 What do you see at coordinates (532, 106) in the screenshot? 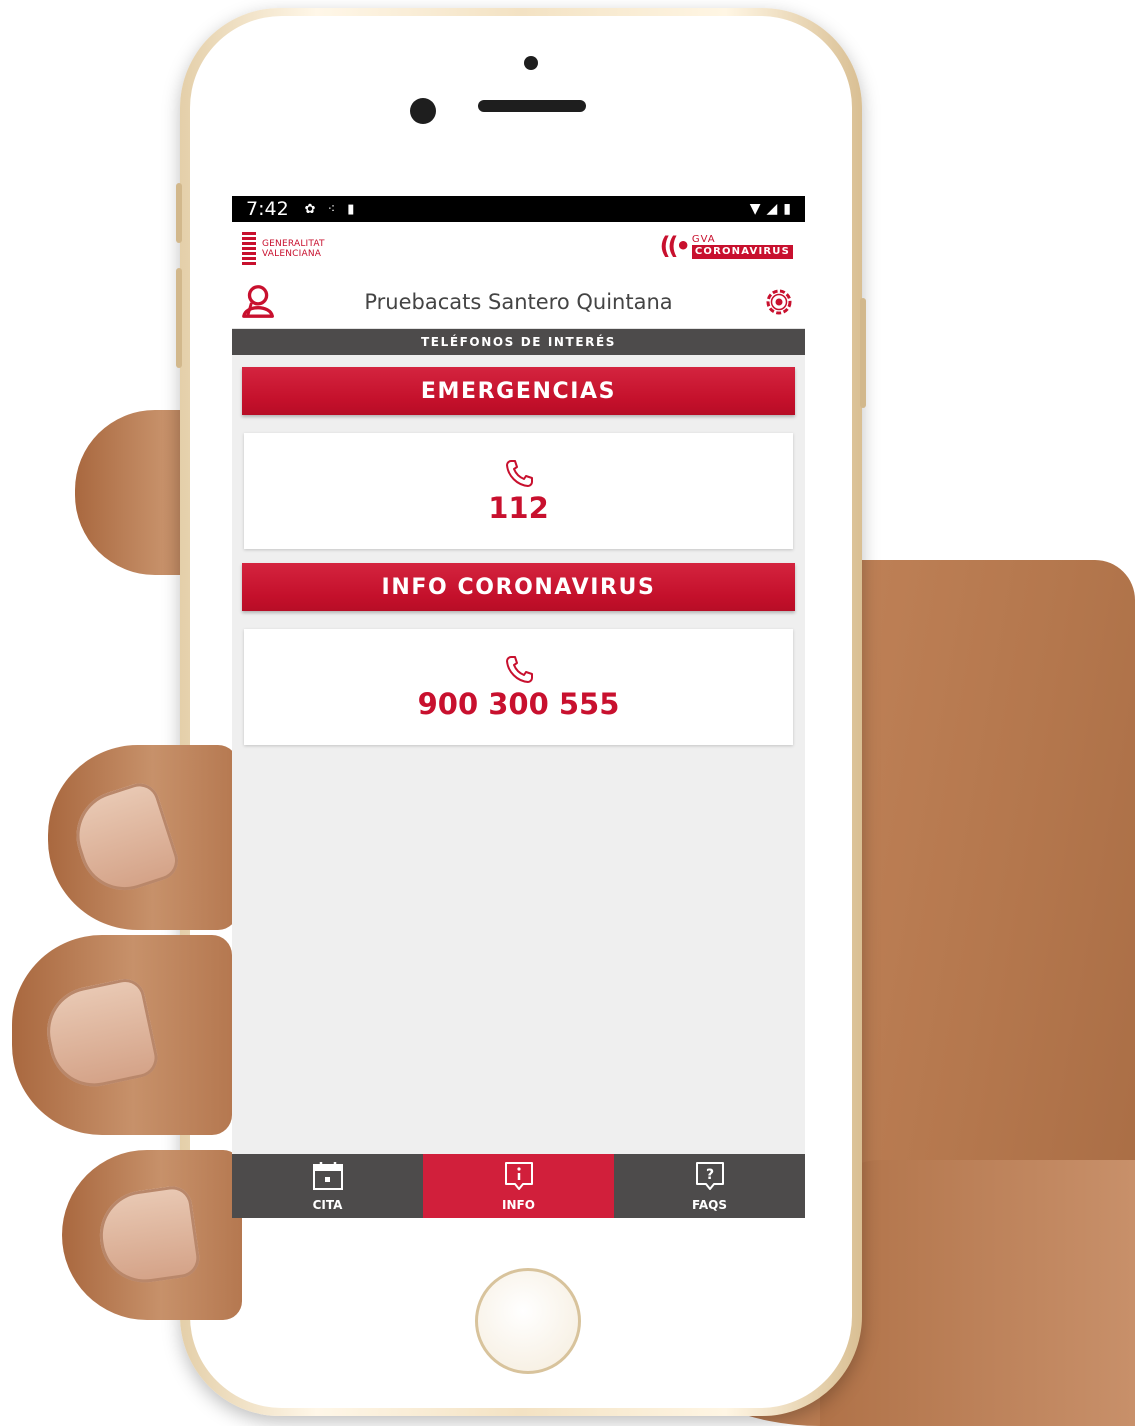
I see `earpiece-speaker` at bounding box center [532, 106].